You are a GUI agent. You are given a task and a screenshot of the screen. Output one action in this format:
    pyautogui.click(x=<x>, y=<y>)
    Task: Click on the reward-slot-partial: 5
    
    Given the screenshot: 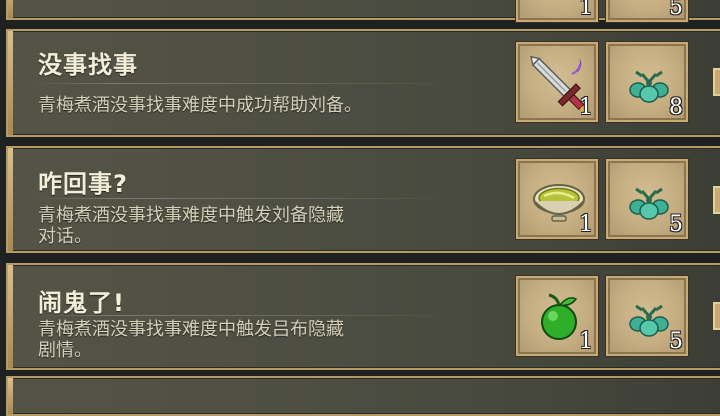 What is the action you would take?
    pyautogui.click(x=647, y=11)
    